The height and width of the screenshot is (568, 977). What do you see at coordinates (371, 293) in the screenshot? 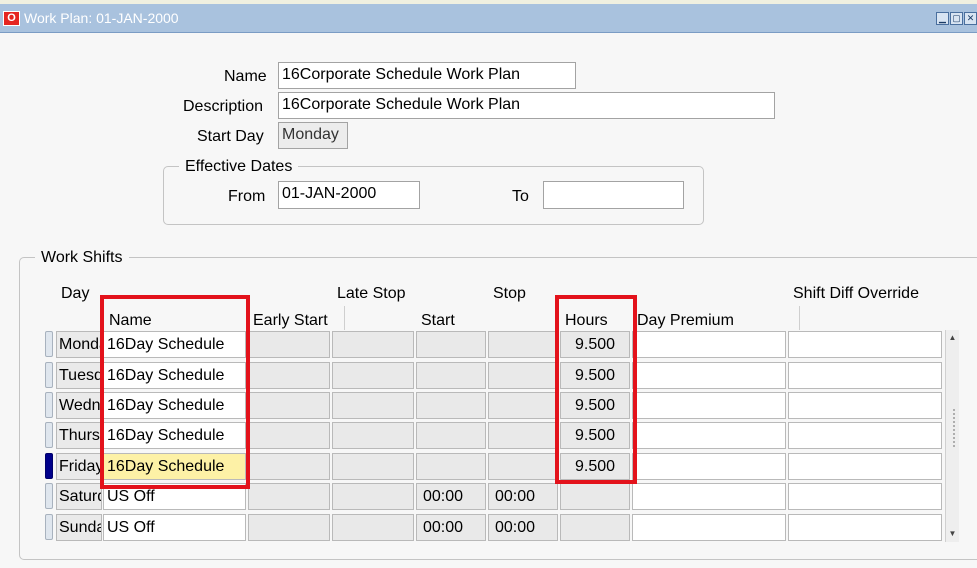
I see `col-header-late-stop: Late Stop` at bounding box center [371, 293].